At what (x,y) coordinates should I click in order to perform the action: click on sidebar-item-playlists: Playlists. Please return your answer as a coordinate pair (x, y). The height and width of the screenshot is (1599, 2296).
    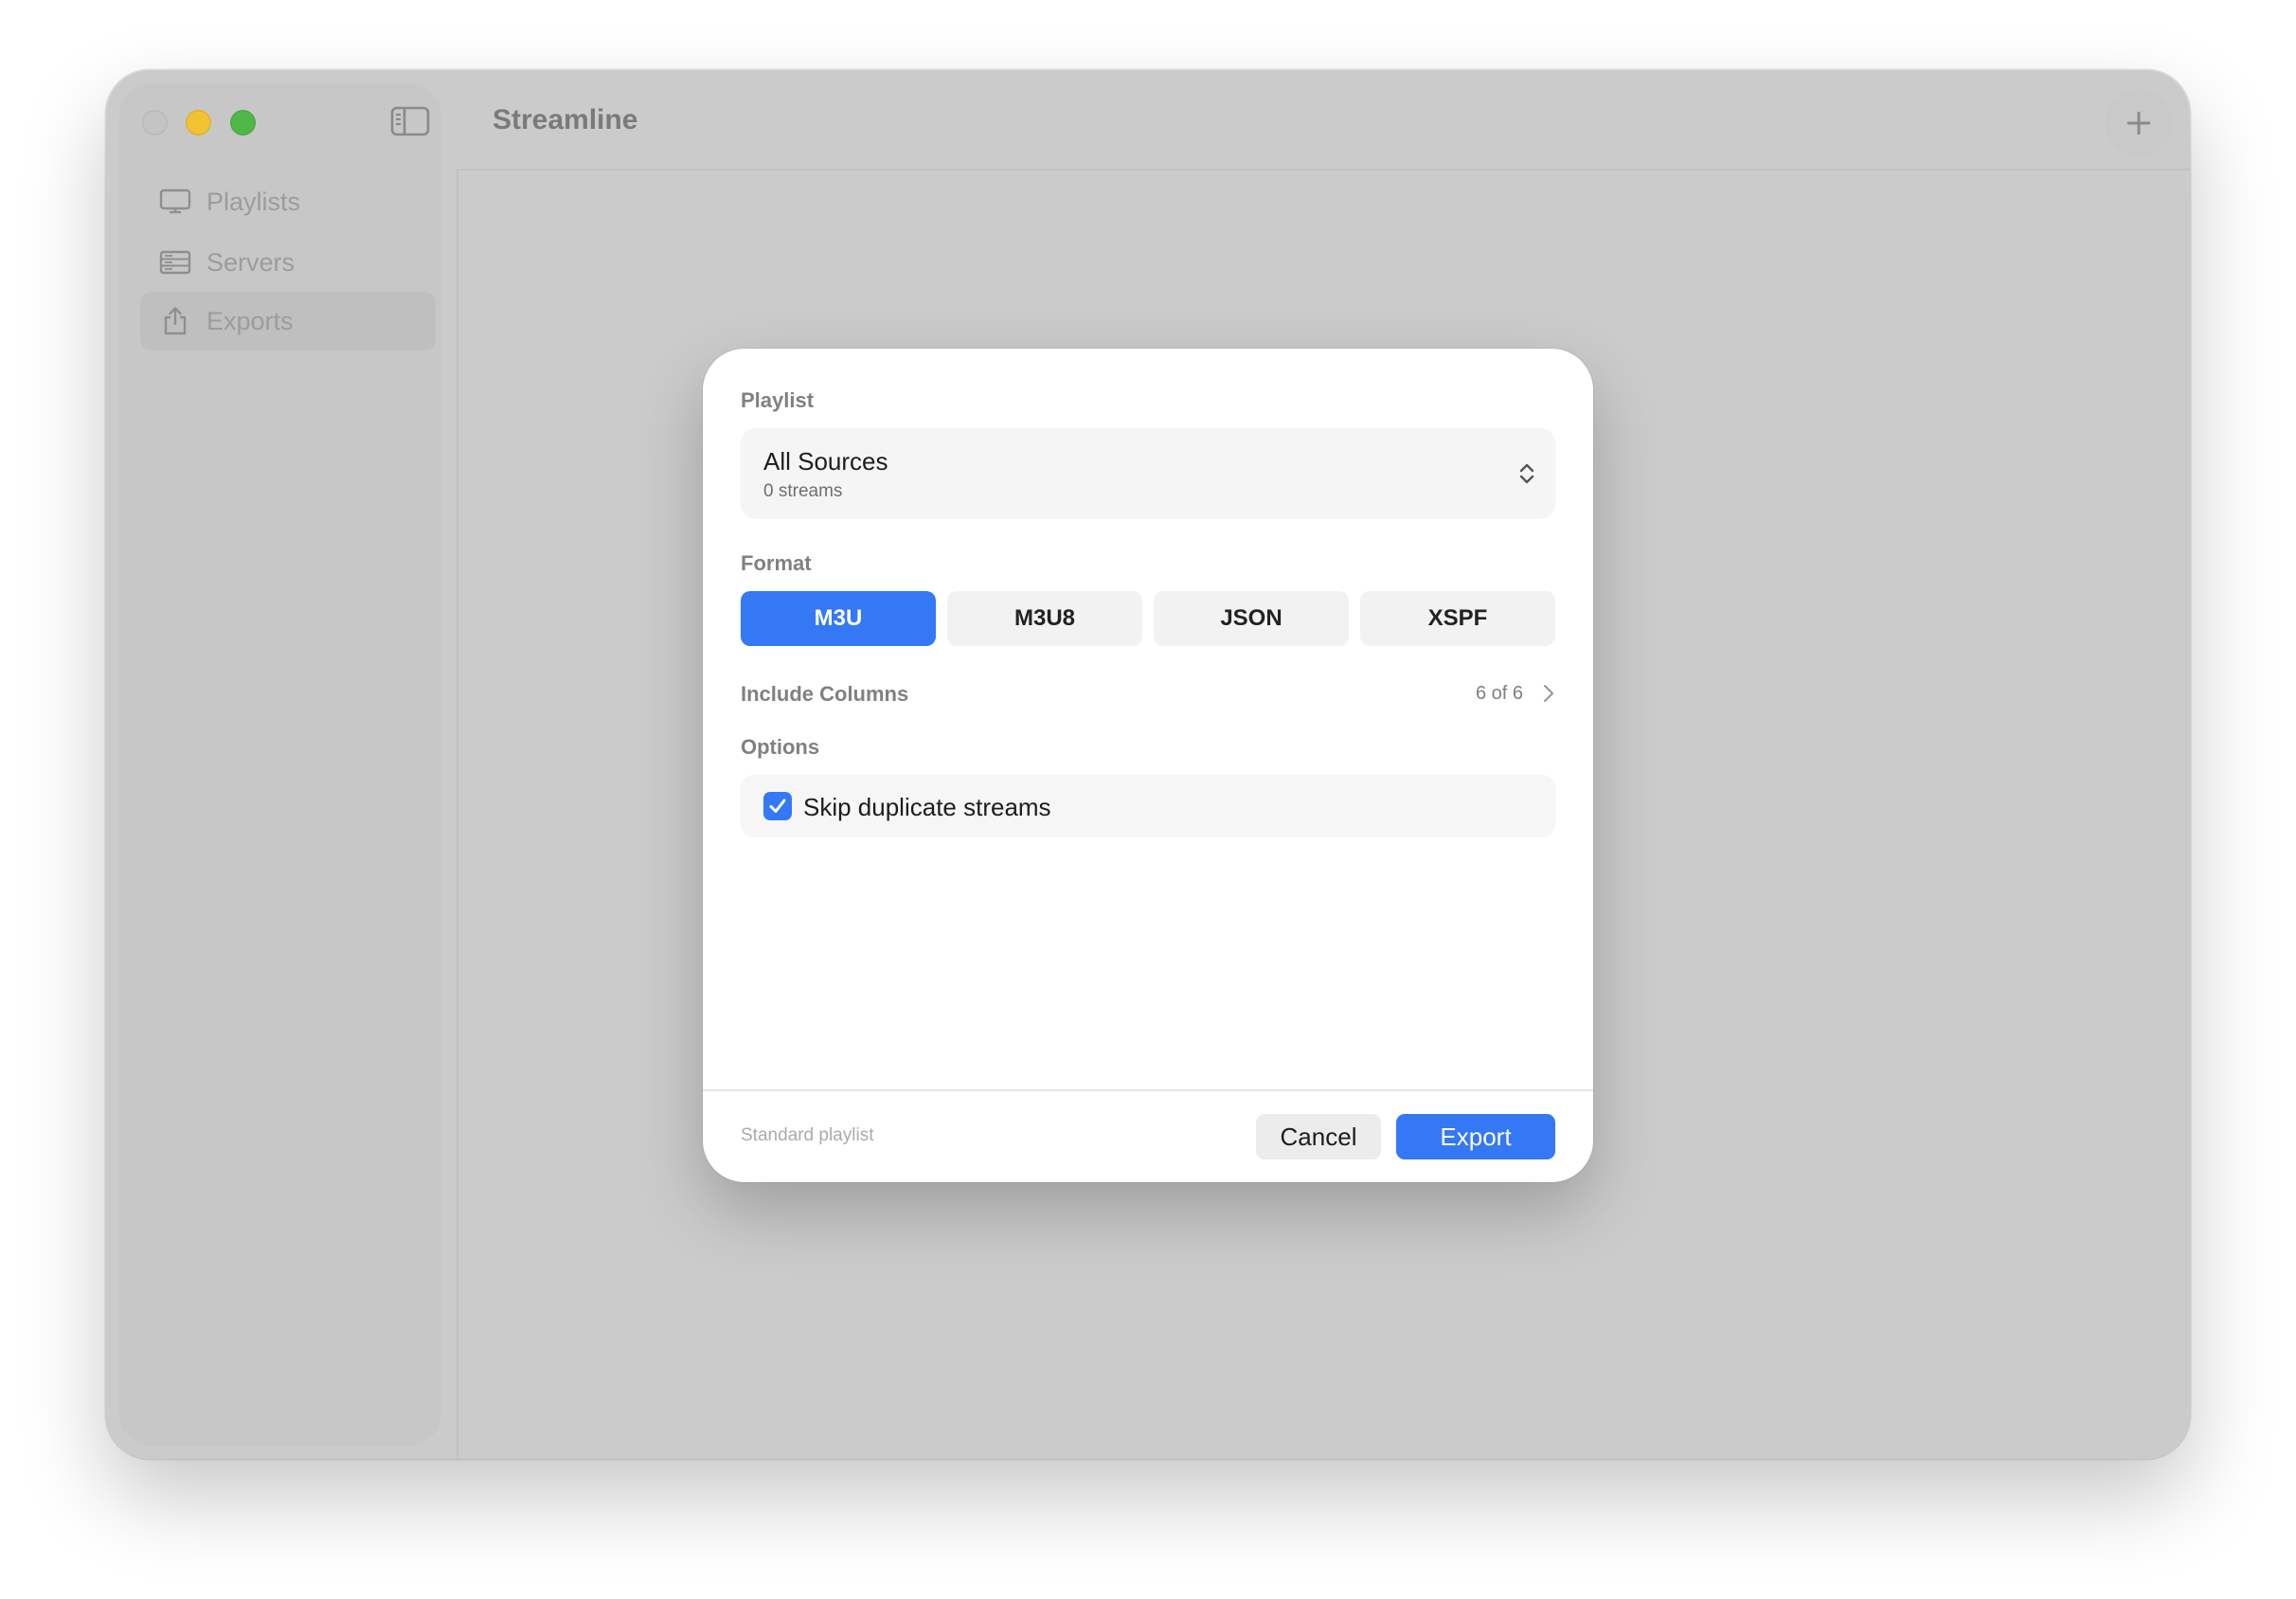
    Looking at the image, I should click on (288, 202).